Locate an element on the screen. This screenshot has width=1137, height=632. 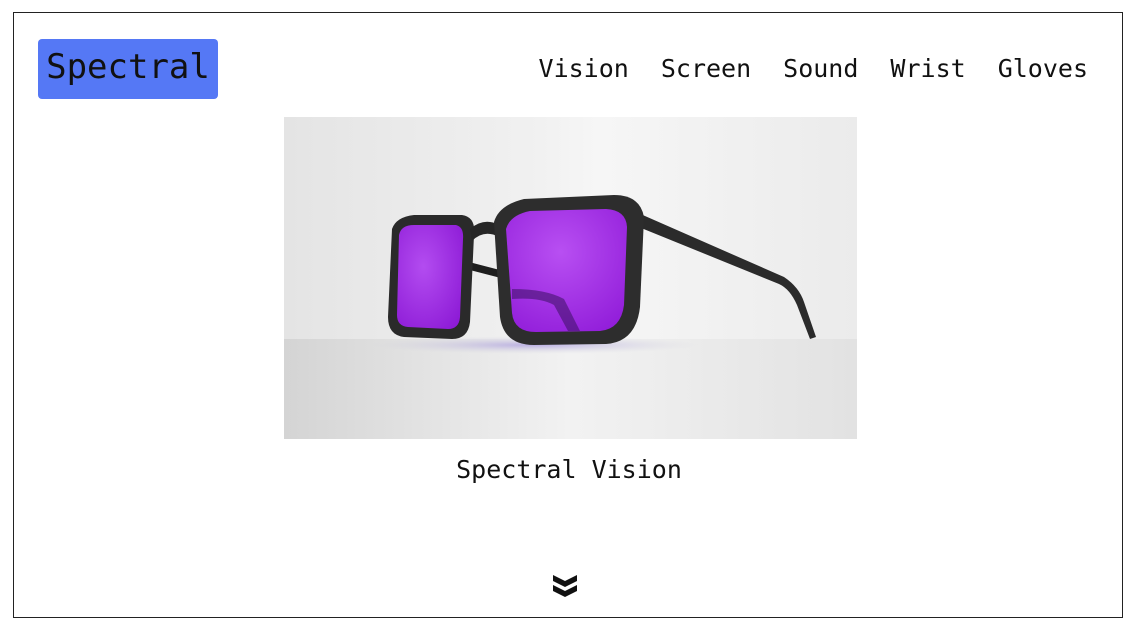
main-nav: Vision Screen Sound Wrist Gloves is located at coordinates (797, 69).